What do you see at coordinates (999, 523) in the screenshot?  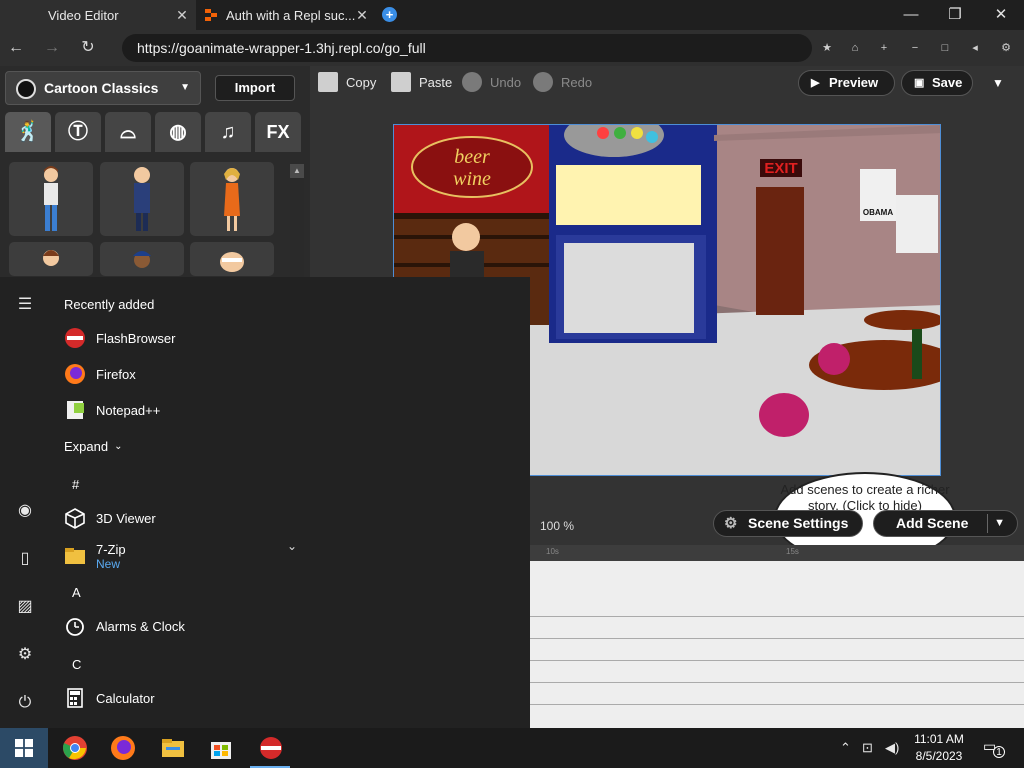 I see `chevron-down-icon: ▼` at bounding box center [999, 523].